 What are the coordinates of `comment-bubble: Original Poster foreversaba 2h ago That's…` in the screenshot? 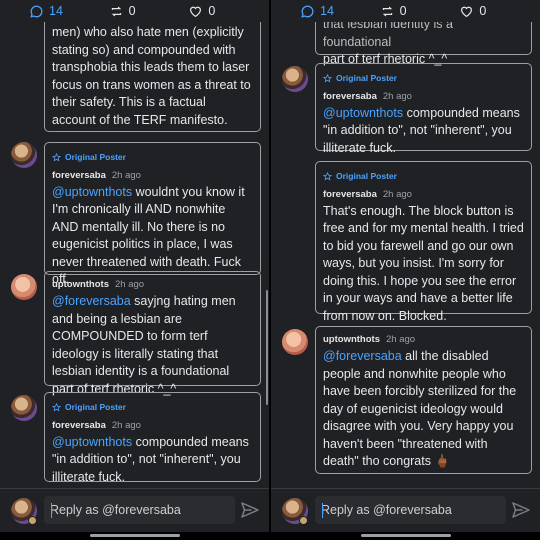 It's located at (423, 242).